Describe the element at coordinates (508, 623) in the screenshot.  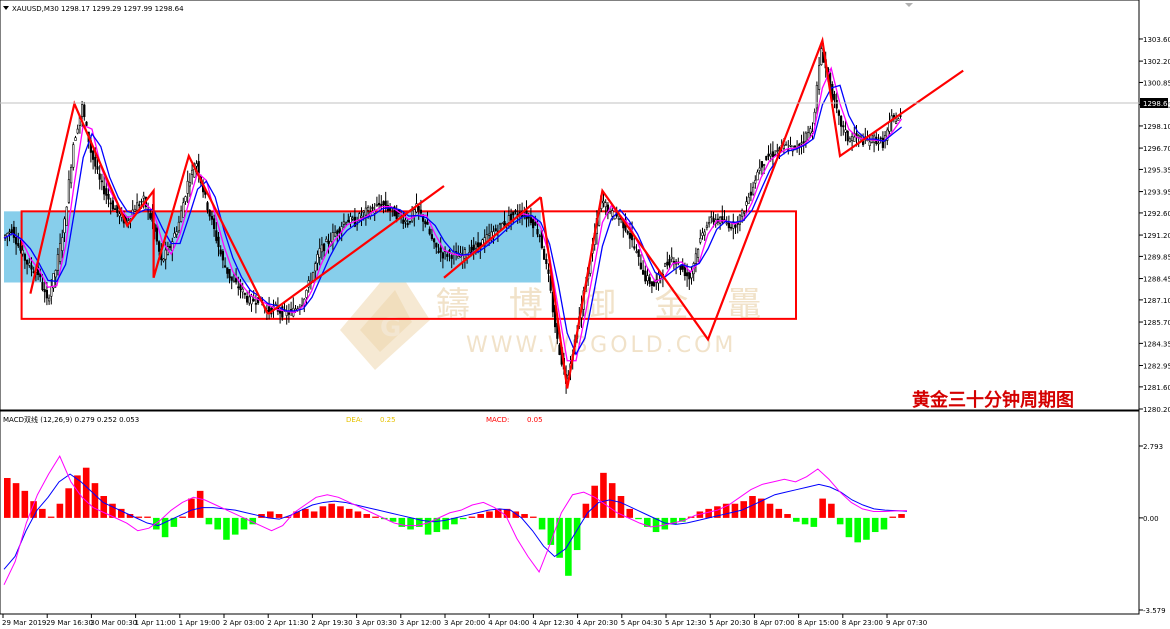
I see `time-tick-label: 4 Apr 04:00` at that location.